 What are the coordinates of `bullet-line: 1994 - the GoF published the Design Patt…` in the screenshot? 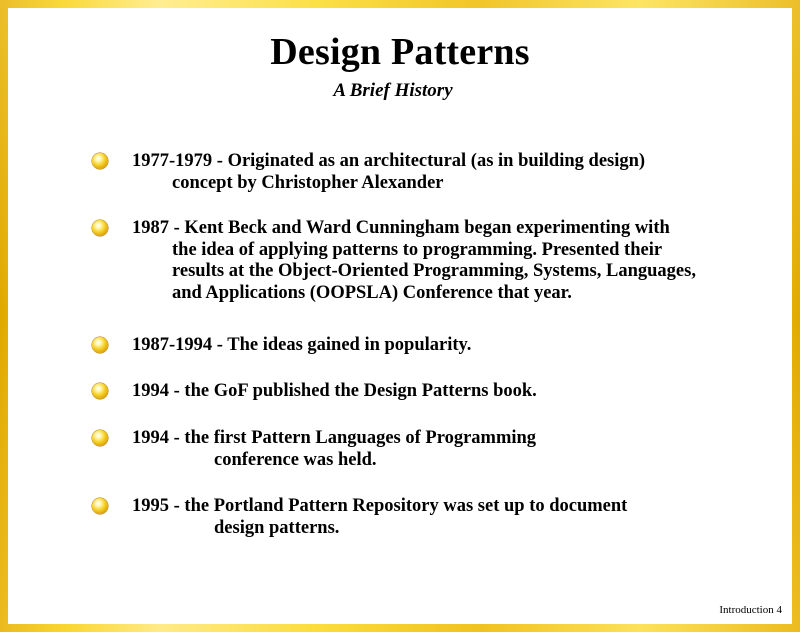 It's located at (334, 391).